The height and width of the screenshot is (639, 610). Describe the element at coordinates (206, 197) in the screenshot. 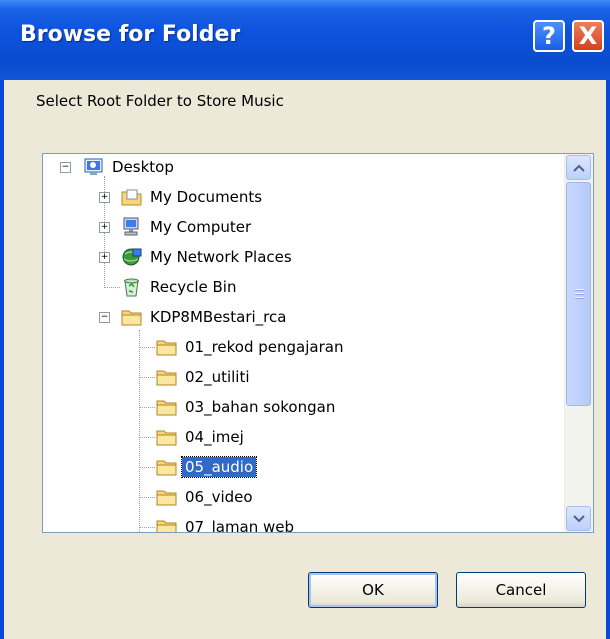

I see `tree-item-label: My Documents` at that location.